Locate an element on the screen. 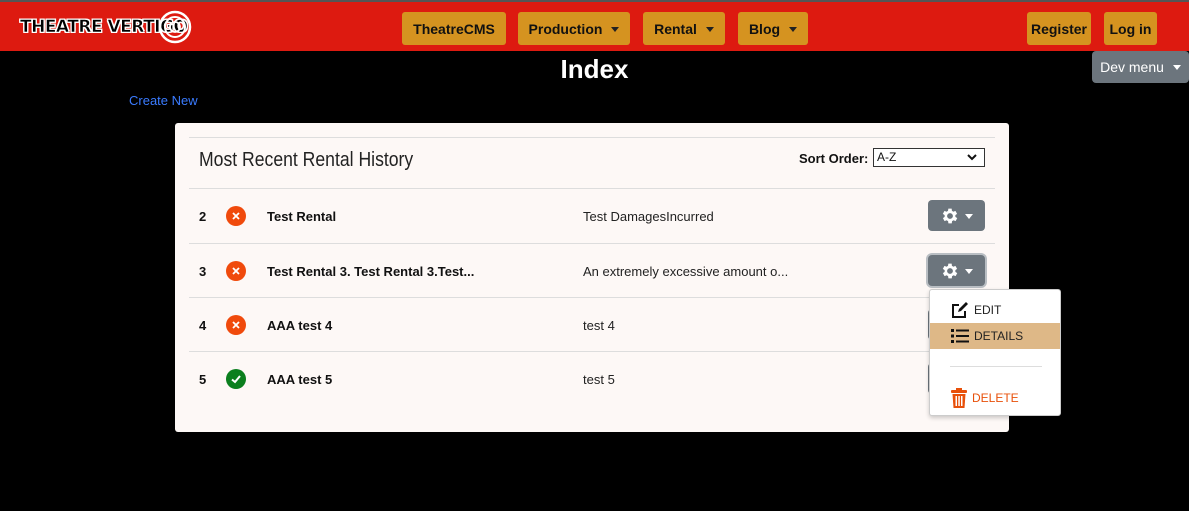  nav-rental: Rental is located at coordinates (684, 28).